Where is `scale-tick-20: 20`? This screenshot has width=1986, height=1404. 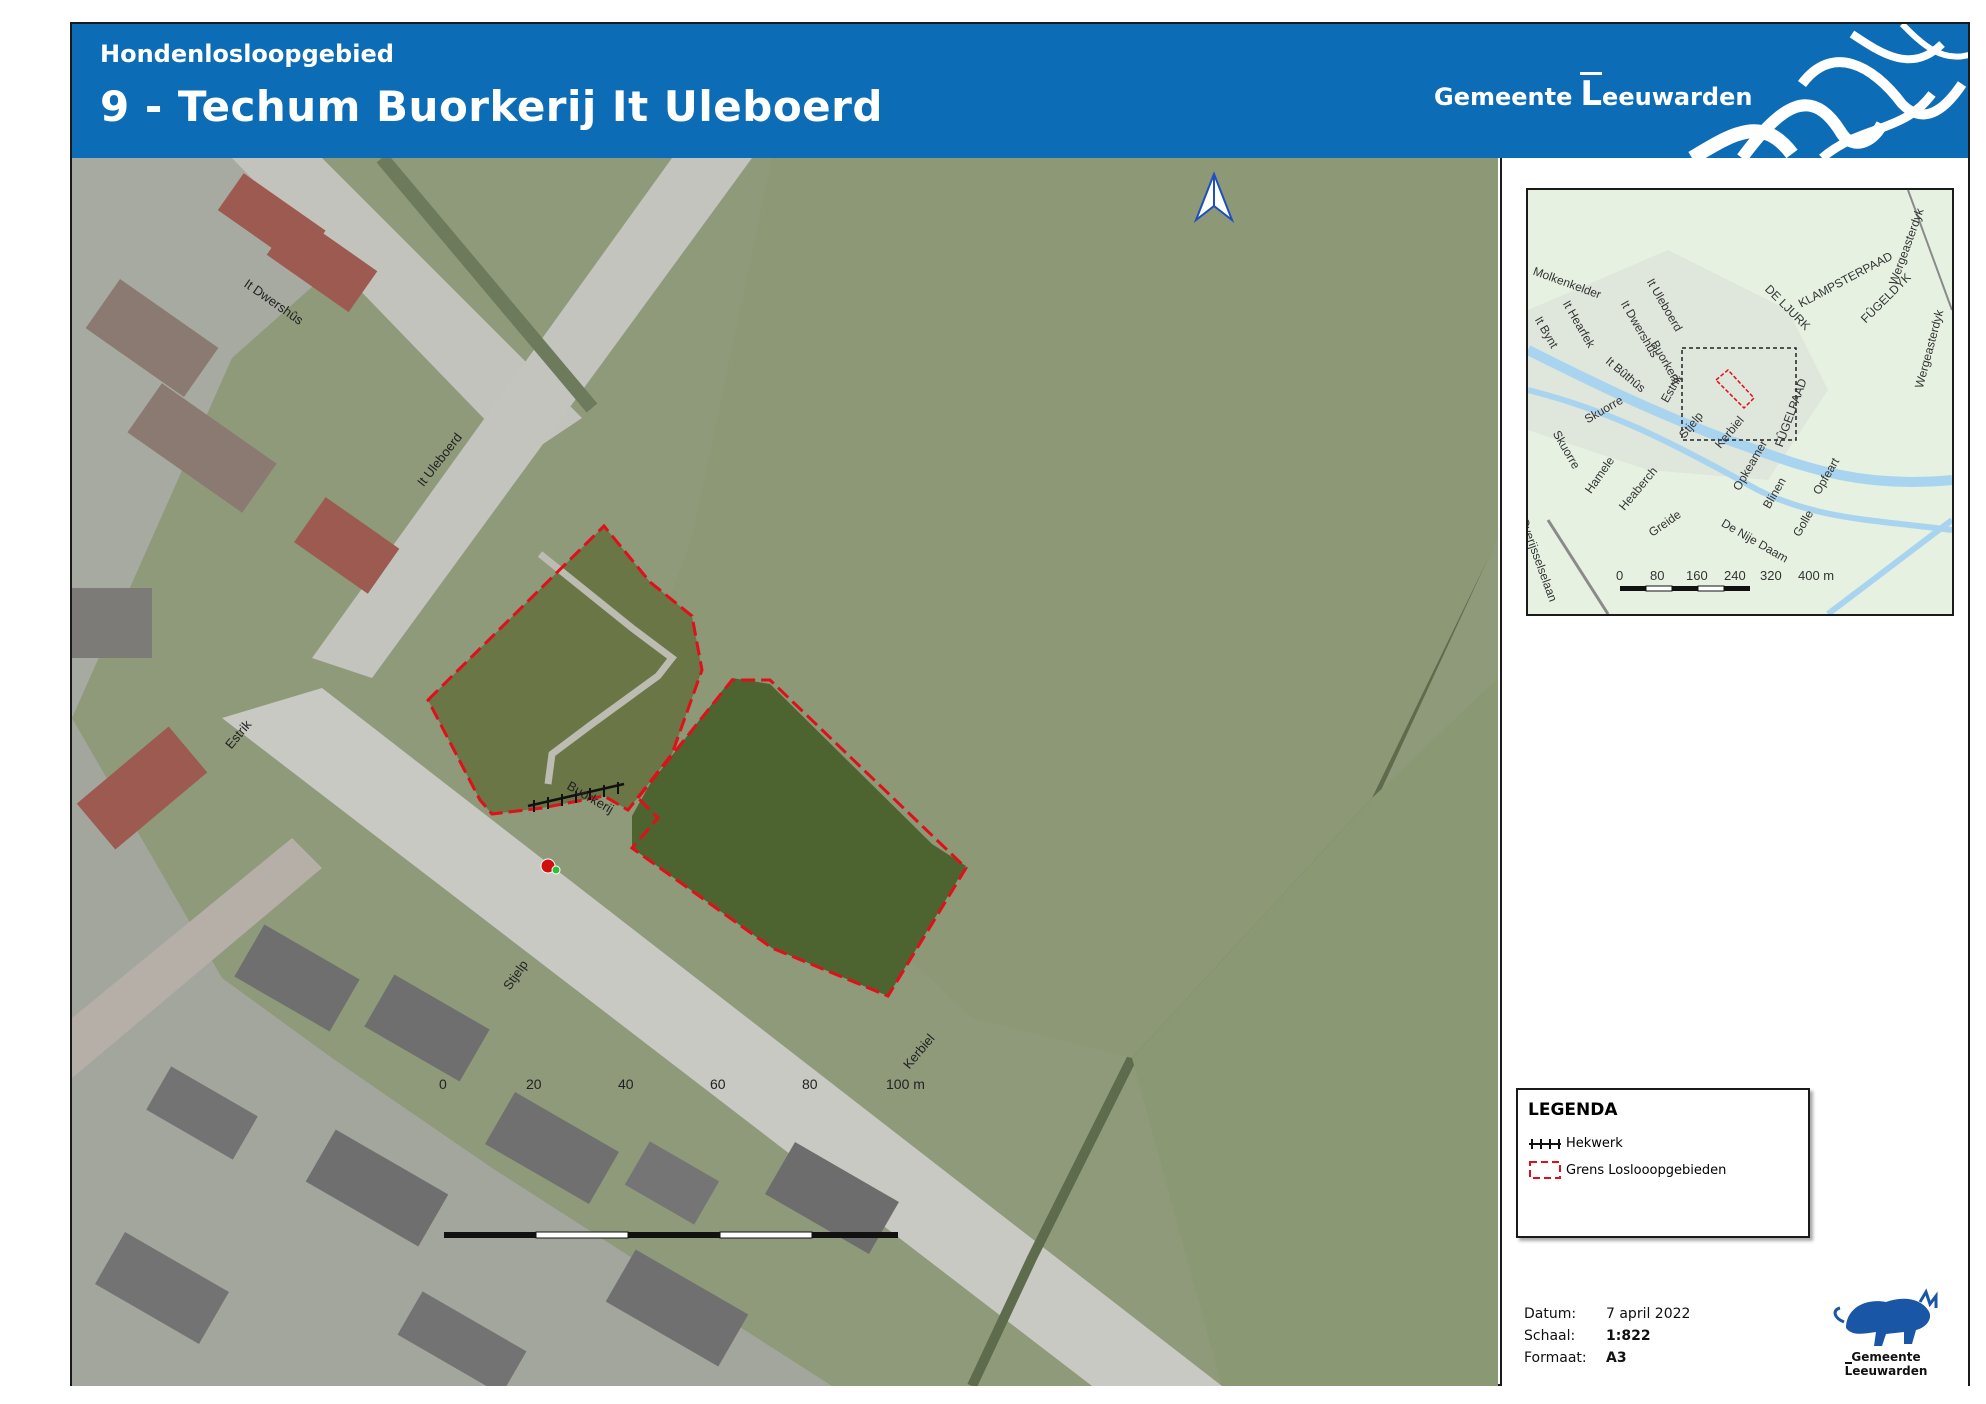 scale-tick-20: 20 is located at coordinates (534, 1084).